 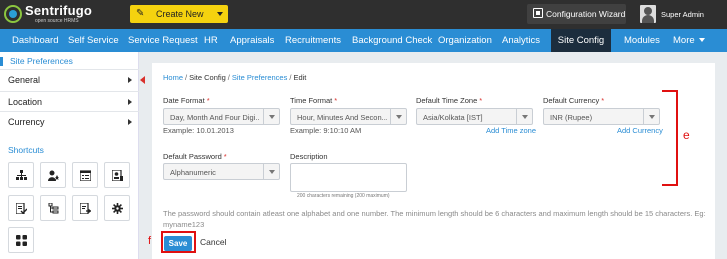 What do you see at coordinates (521, 40) in the screenshot?
I see `nav-item-analytics: Analytics` at bounding box center [521, 40].